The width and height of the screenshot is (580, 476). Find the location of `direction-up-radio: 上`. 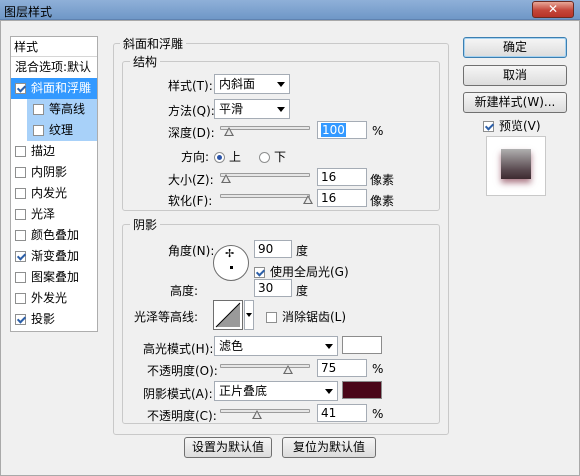

direction-up-radio: 上 is located at coordinates (227, 156).